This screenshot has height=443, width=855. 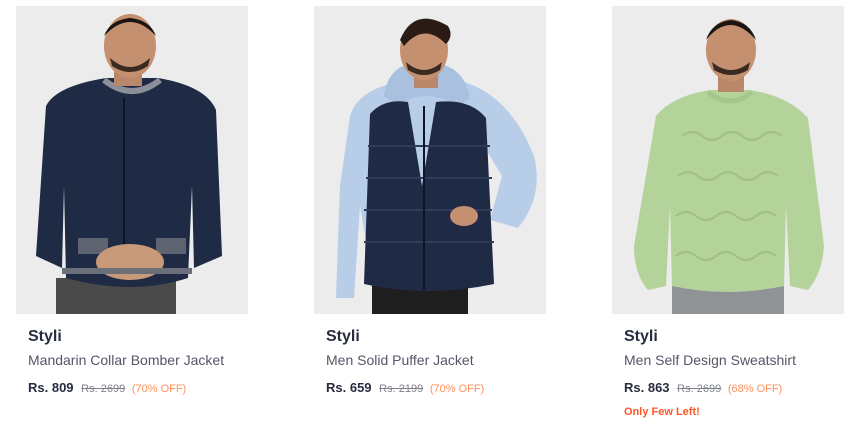 What do you see at coordinates (647, 387) in the screenshot?
I see `product-price: Rs. 863` at bounding box center [647, 387].